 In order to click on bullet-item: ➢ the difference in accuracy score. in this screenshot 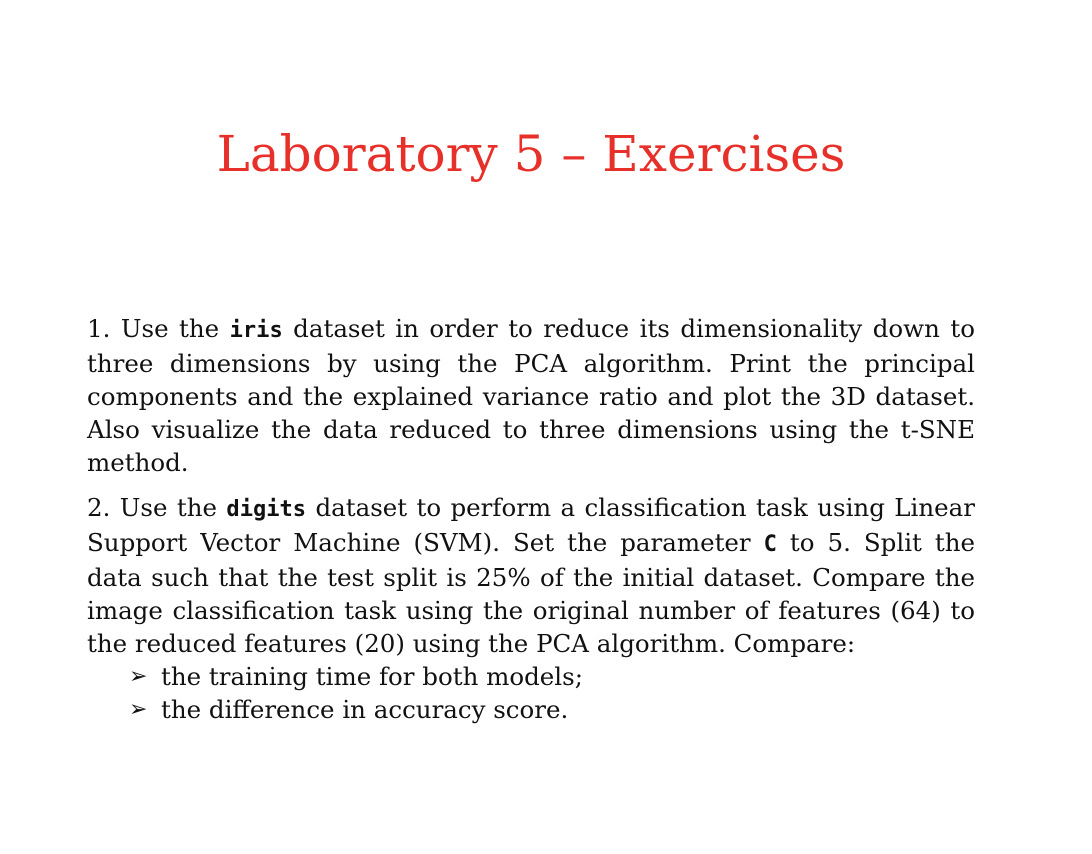, I will do `click(552, 709)`.